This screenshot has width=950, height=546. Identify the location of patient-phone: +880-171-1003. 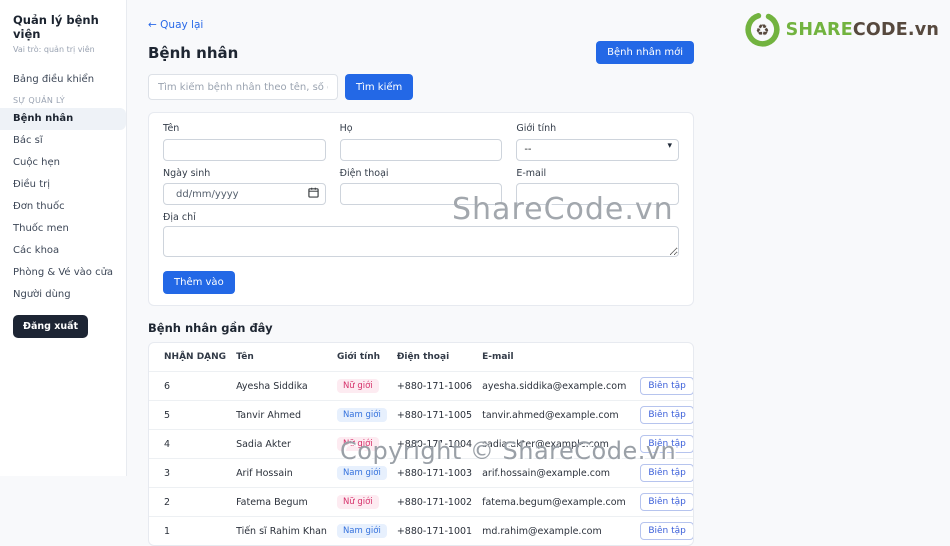
(434, 473).